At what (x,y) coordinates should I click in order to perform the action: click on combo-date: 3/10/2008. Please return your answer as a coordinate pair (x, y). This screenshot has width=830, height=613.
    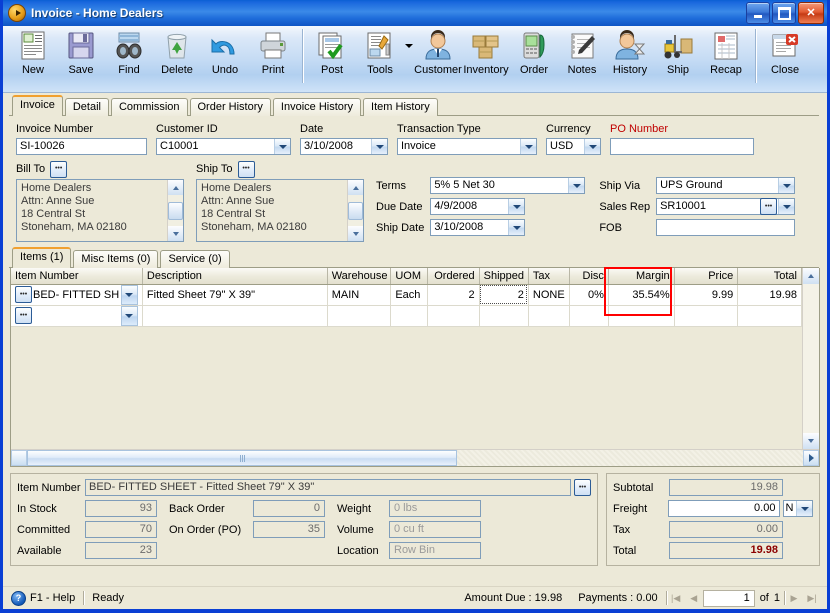
    Looking at the image, I should click on (344, 146).